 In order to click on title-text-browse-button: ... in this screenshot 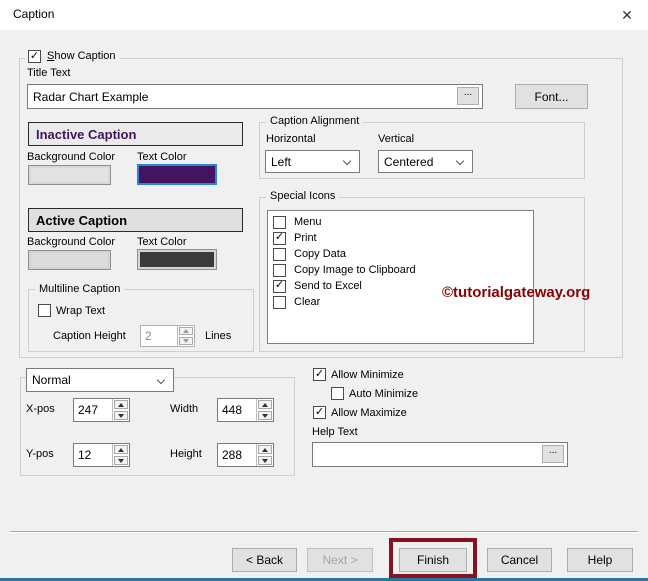, I will do `click(468, 96)`.